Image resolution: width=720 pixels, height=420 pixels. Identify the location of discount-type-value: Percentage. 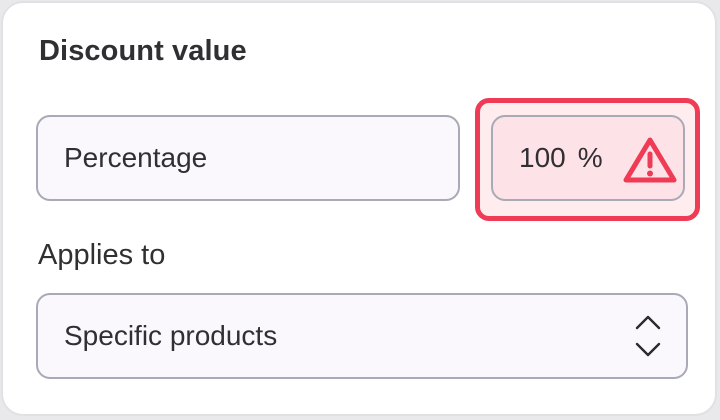
(136, 157).